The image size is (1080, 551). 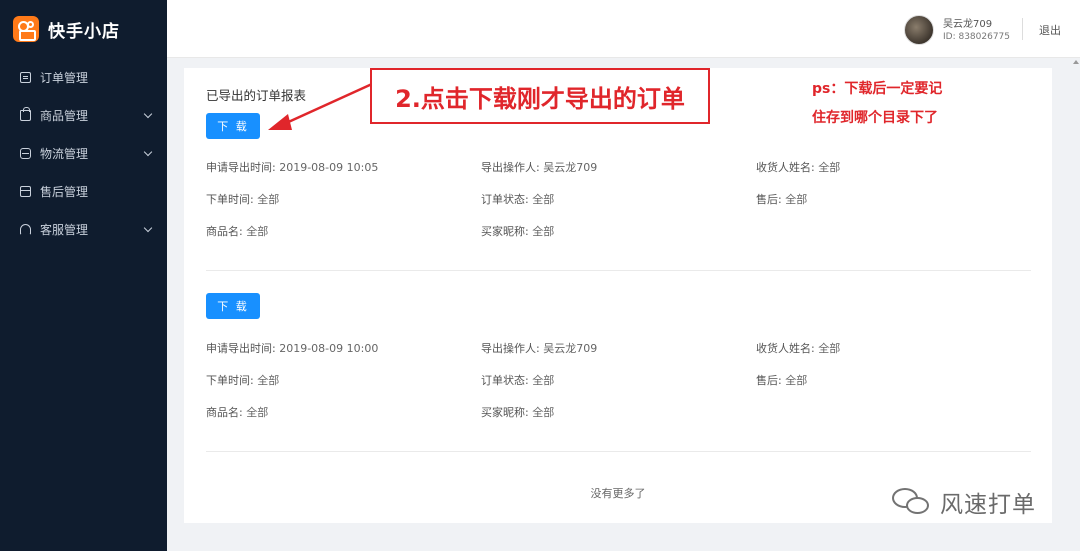 I want to click on sidebar-item-logistics-management: 物流管理, so click(x=83, y=153).